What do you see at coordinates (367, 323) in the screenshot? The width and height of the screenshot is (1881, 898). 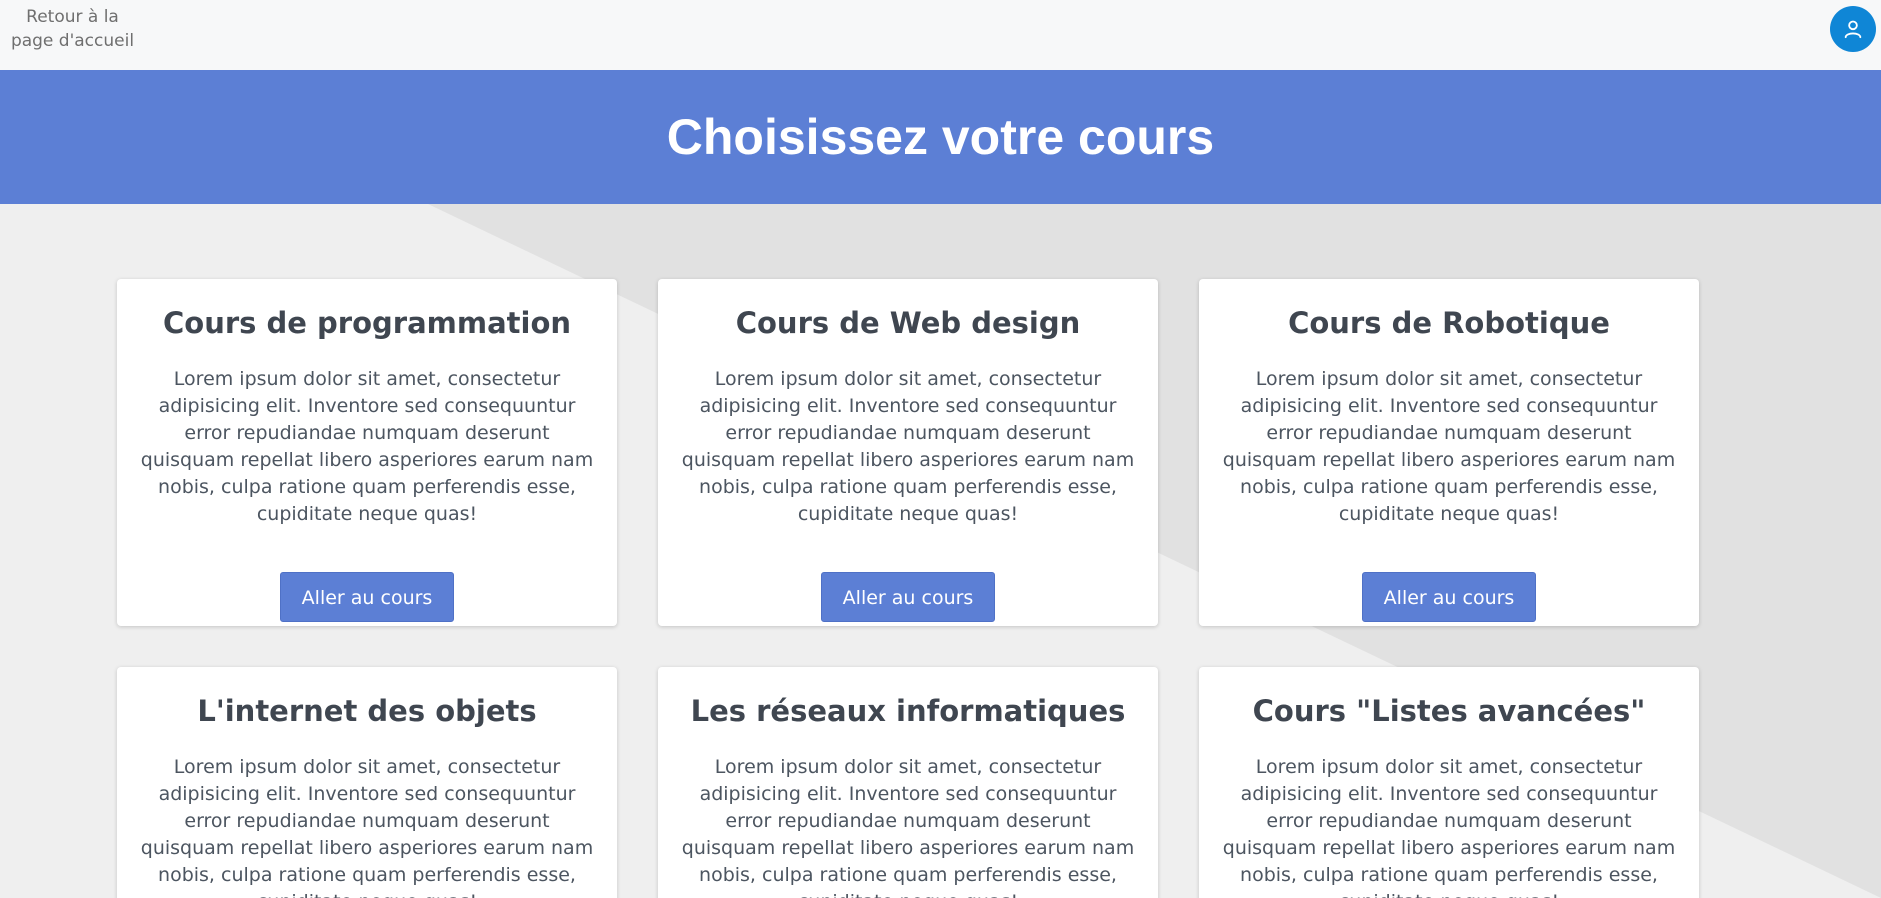 I see `course-title: Cours de programmation` at bounding box center [367, 323].